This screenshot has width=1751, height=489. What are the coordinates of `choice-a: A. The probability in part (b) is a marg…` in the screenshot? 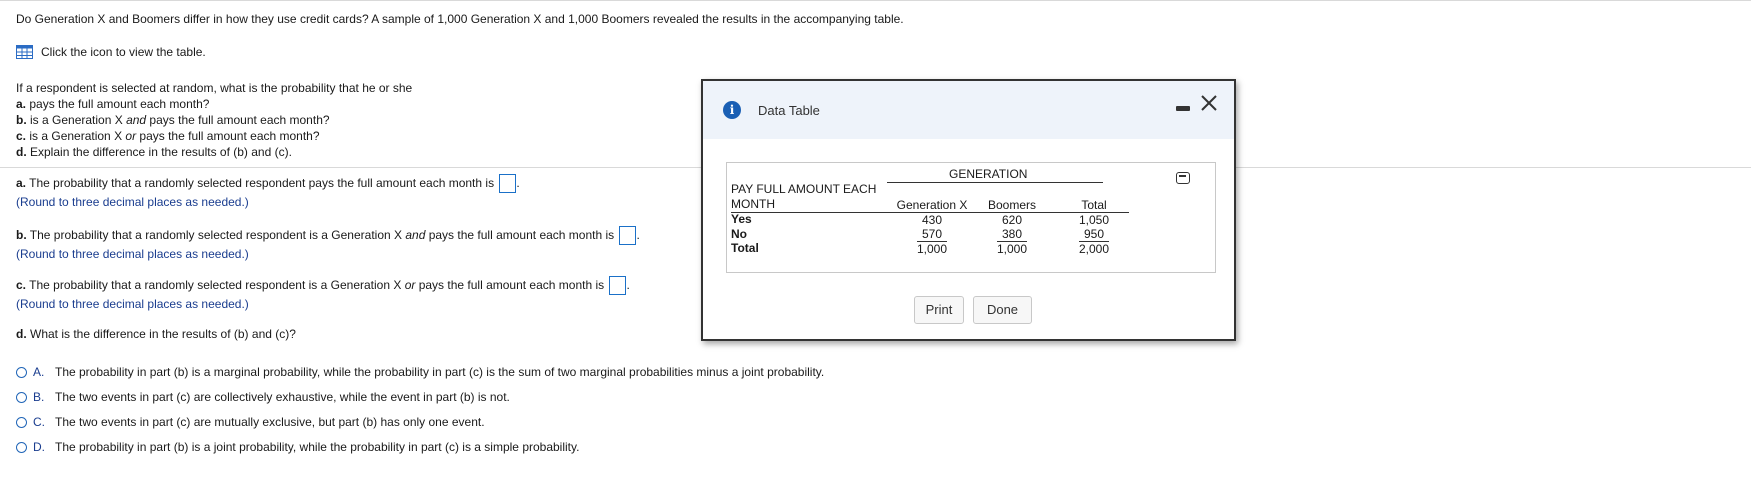 It's located at (420, 372).